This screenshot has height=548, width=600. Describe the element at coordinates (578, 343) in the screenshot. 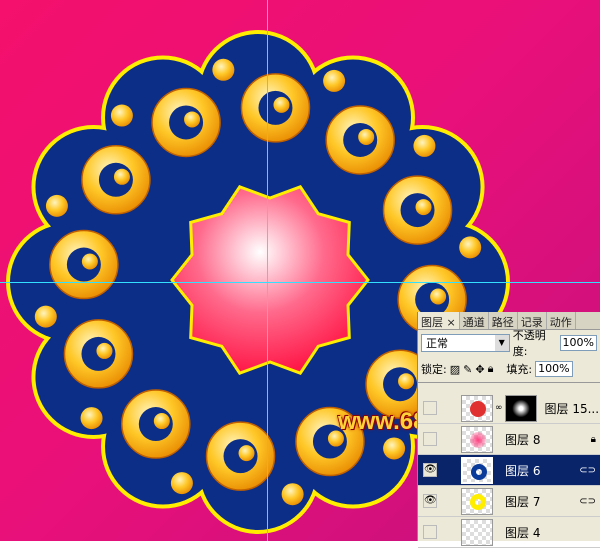

I see `opacity-input: 100%` at that location.